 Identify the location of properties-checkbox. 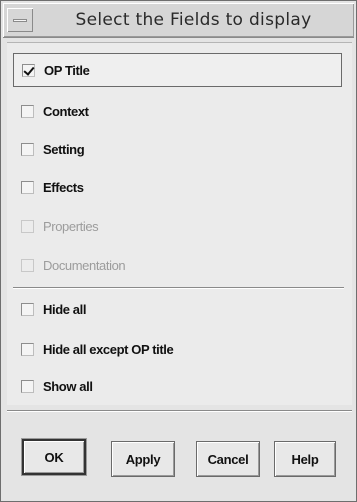
(27, 226).